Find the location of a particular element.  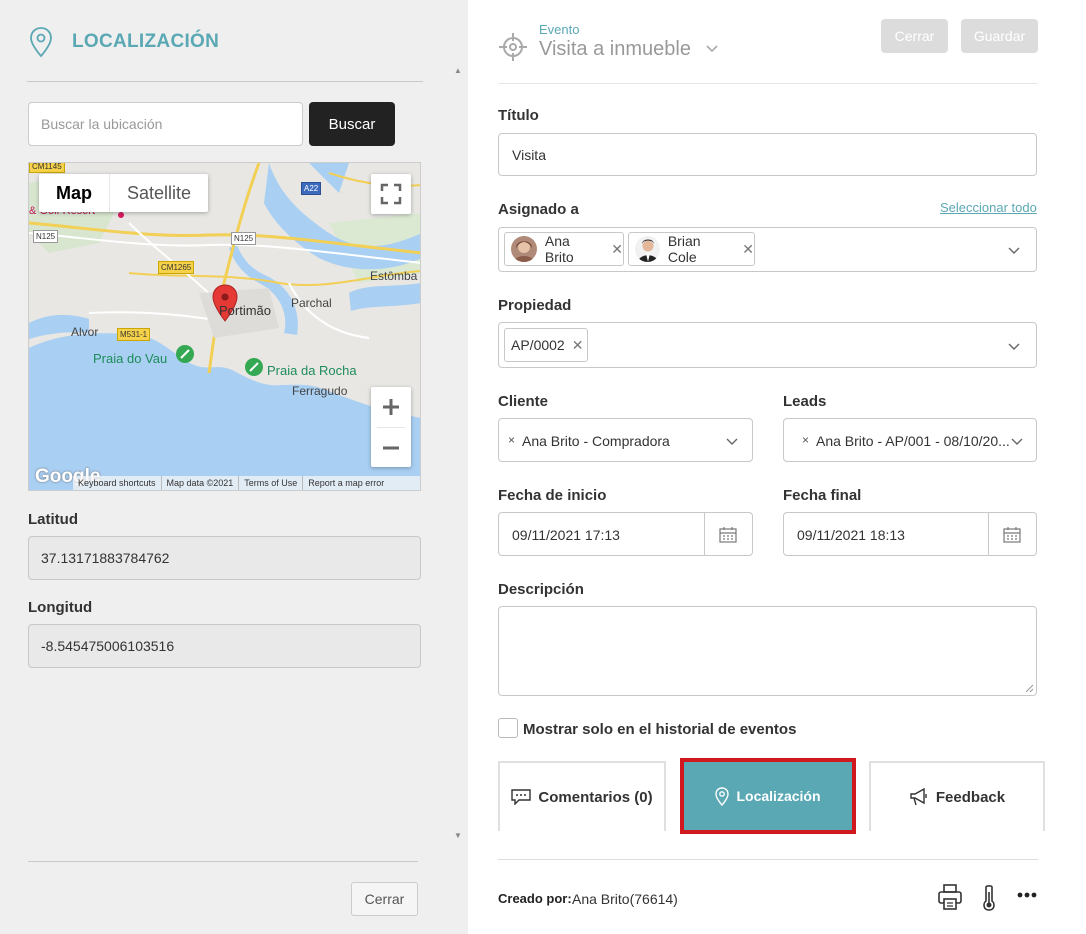

created-by-value: Ana Brito(76614) is located at coordinates (625, 899).